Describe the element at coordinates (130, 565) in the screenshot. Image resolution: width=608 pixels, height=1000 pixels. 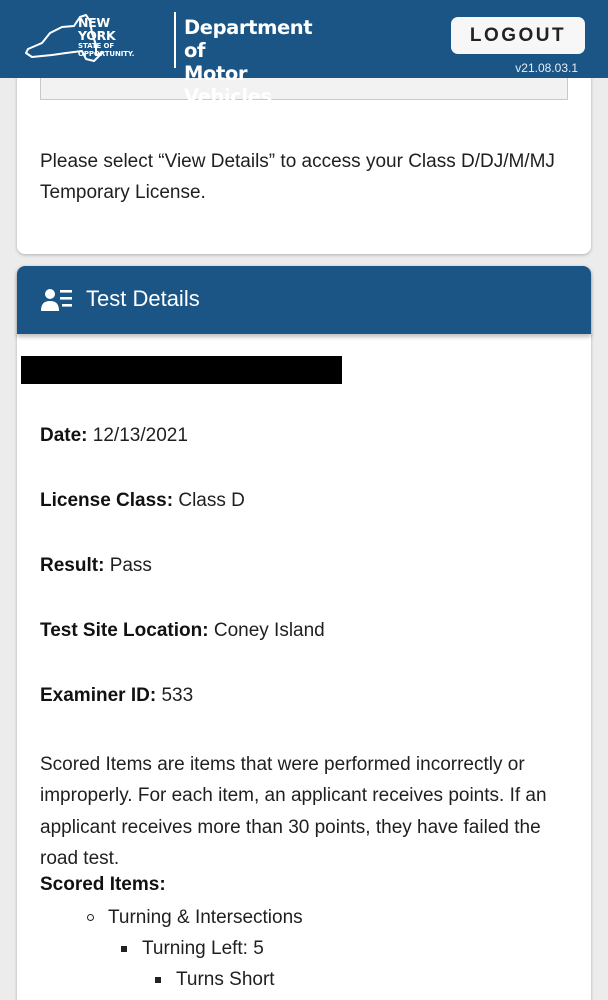
I see `field-result-value: Pass` at that location.